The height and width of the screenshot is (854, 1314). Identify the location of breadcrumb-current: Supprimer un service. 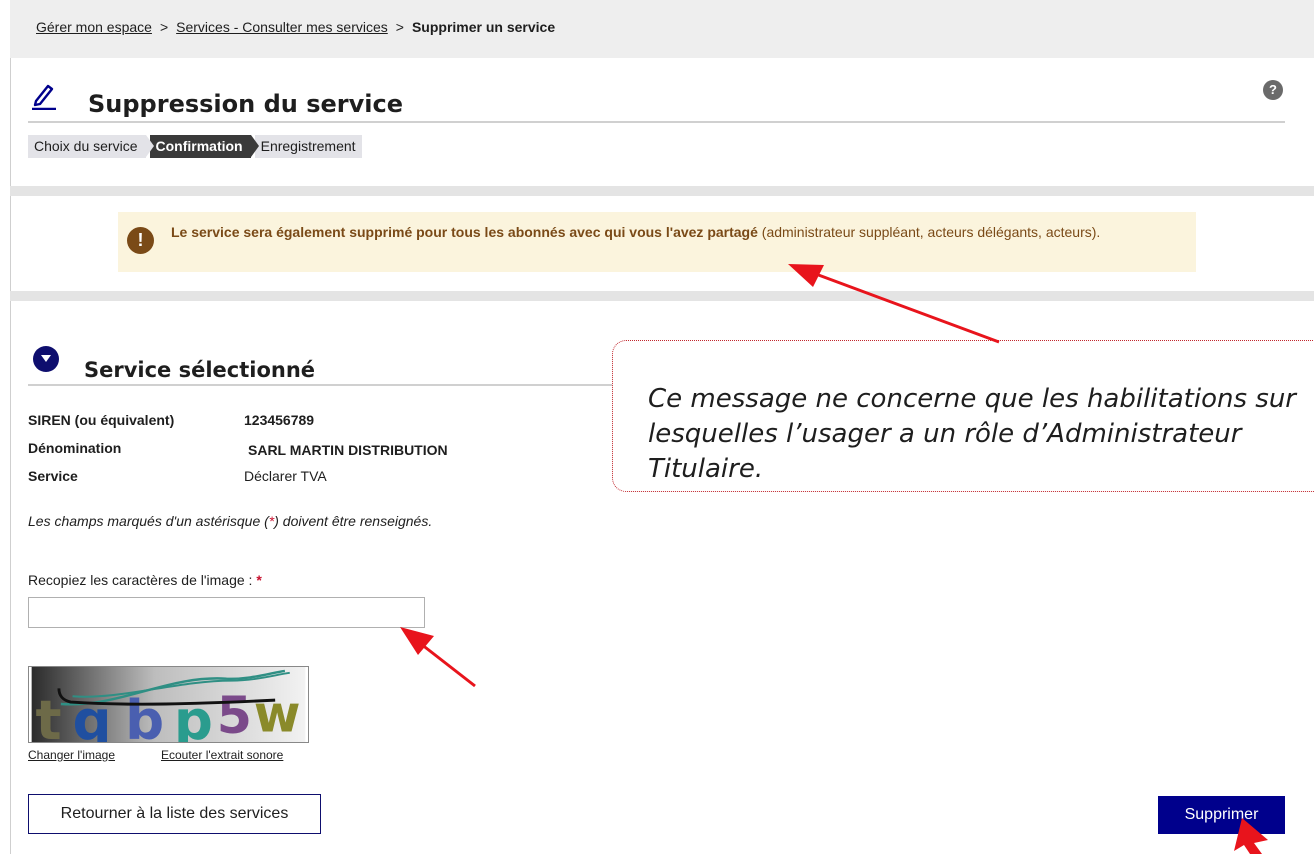
(483, 27).